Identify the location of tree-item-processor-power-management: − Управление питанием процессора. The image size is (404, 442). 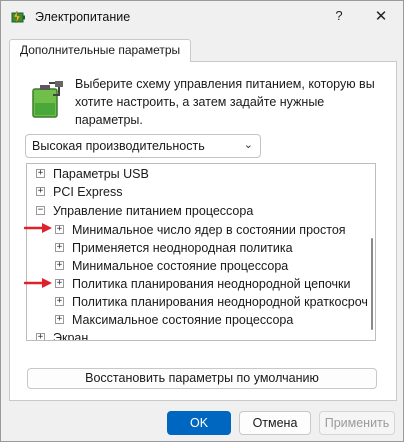
(200, 211).